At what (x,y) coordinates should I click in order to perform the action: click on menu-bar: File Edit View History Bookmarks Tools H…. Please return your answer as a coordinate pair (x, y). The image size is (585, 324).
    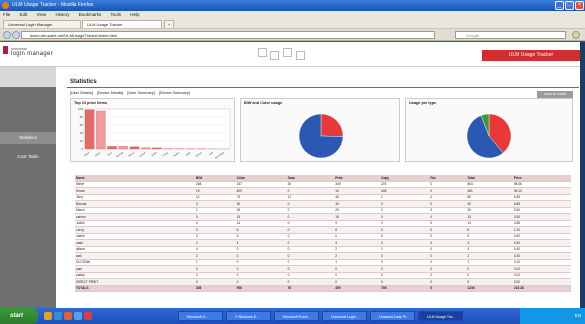
    Looking at the image, I should click on (292, 15).